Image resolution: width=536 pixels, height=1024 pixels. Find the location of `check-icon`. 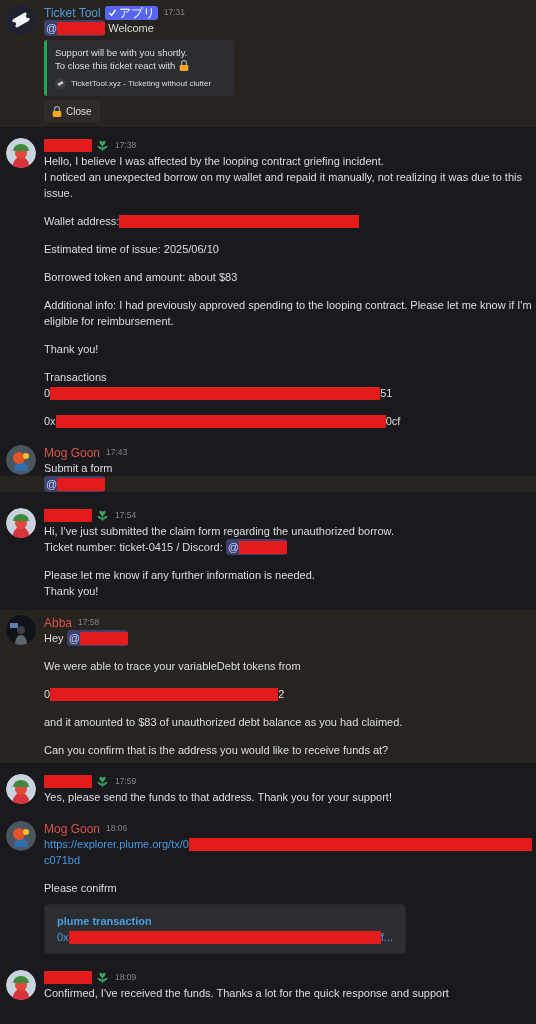

check-icon is located at coordinates (112, 12).